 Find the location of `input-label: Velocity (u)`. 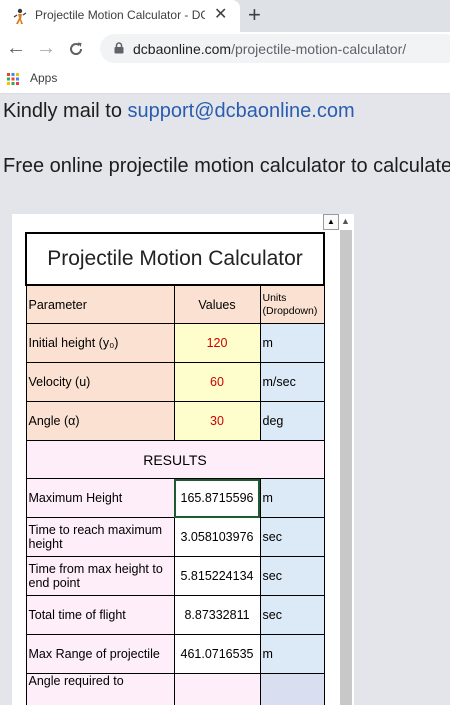

input-label: Velocity (u) is located at coordinates (100, 382).